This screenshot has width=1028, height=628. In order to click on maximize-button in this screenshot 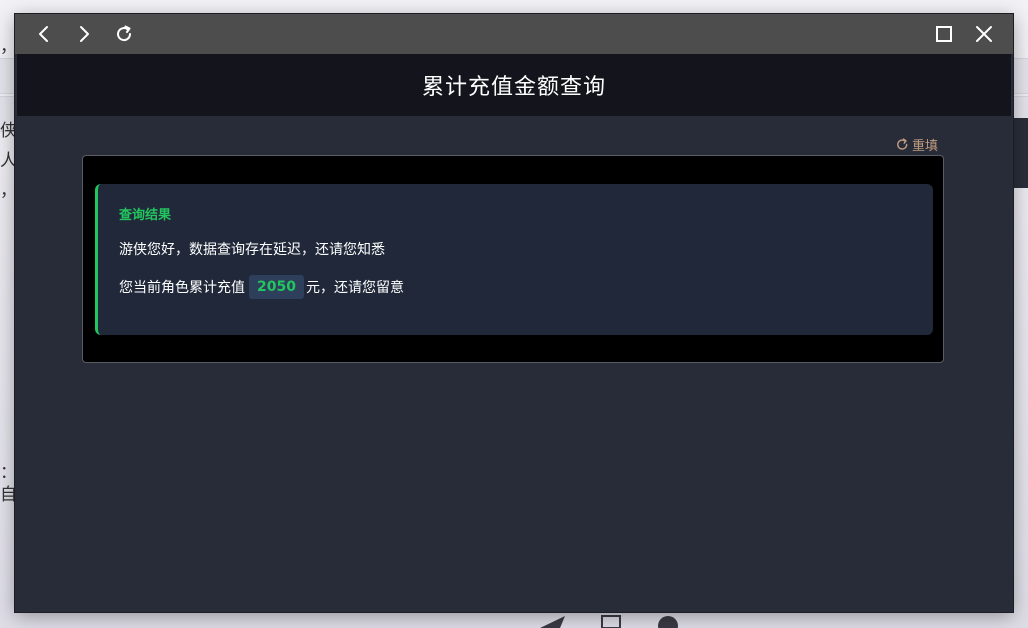, I will do `click(944, 34)`.